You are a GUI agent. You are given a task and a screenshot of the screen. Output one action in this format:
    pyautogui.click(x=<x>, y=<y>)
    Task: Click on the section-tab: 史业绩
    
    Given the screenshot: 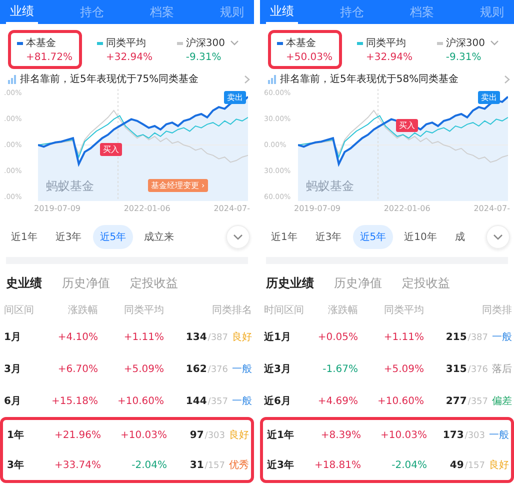 What is the action you would take?
    pyautogui.click(x=24, y=283)
    